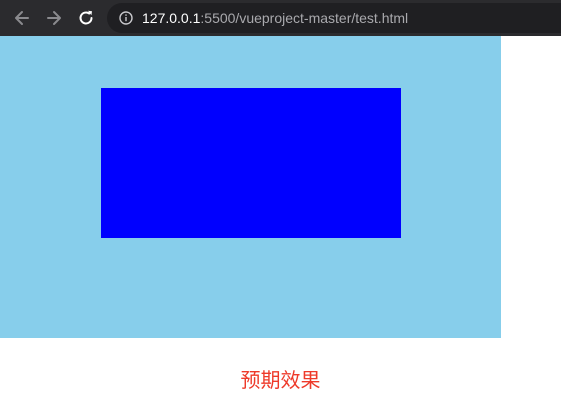 The height and width of the screenshot is (411, 561). What do you see at coordinates (280, 380) in the screenshot?
I see `caption-text: 预期效果` at bounding box center [280, 380].